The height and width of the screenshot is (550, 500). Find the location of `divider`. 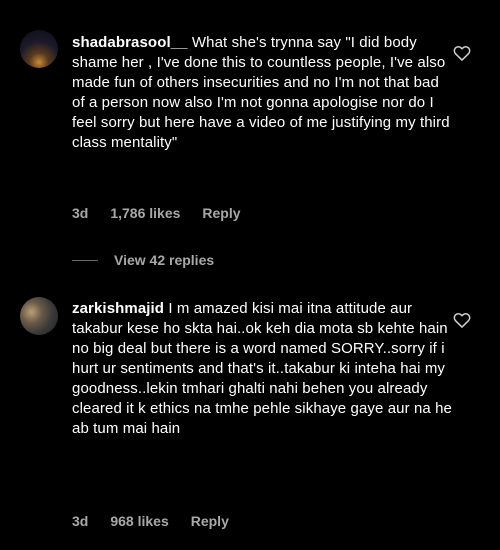

divider is located at coordinates (85, 260).